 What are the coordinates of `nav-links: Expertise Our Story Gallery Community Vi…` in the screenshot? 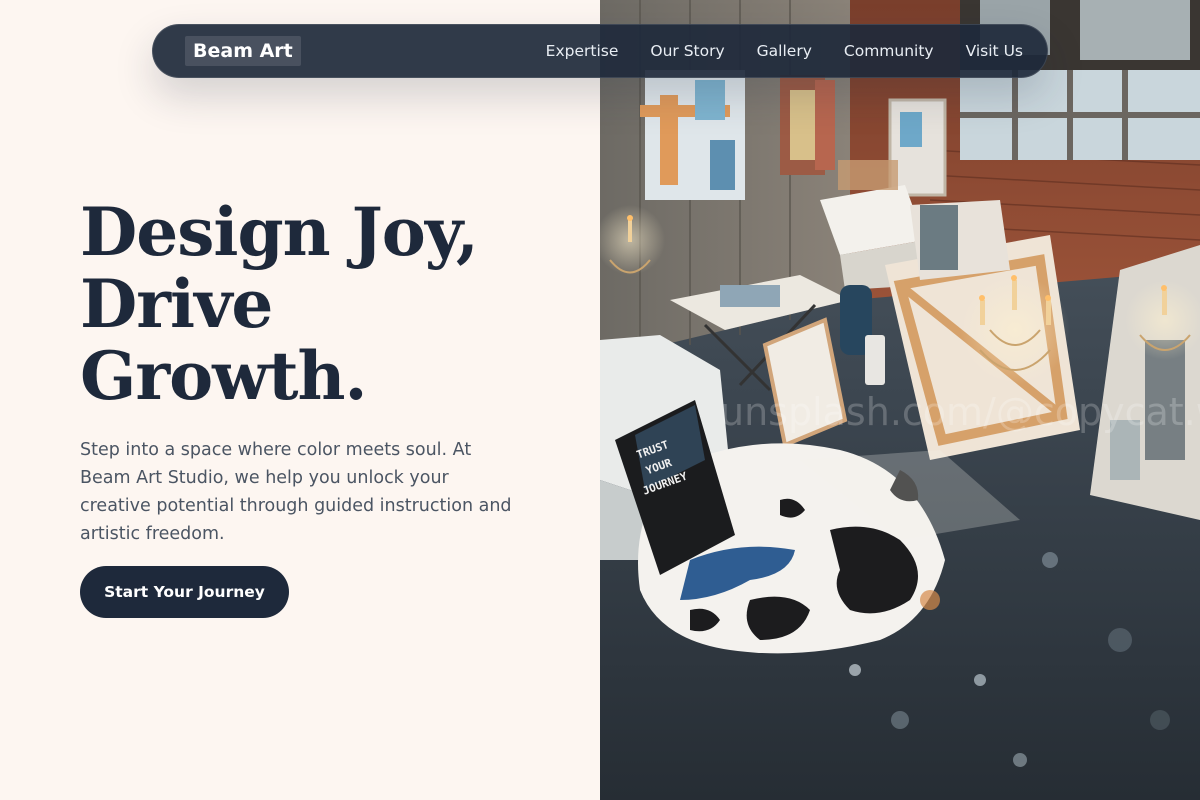 It's located at (784, 51).